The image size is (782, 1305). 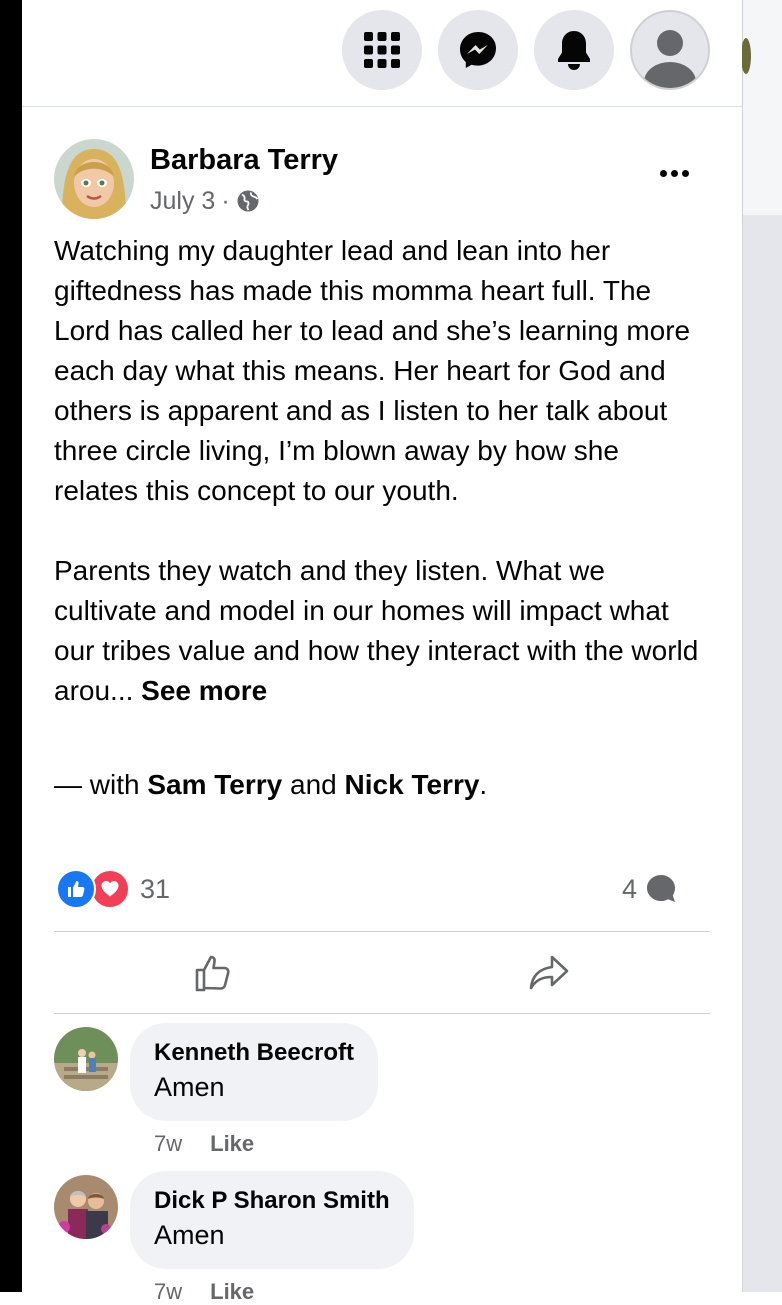 I want to click on scrollbar-thumb, so click(x=762, y=107).